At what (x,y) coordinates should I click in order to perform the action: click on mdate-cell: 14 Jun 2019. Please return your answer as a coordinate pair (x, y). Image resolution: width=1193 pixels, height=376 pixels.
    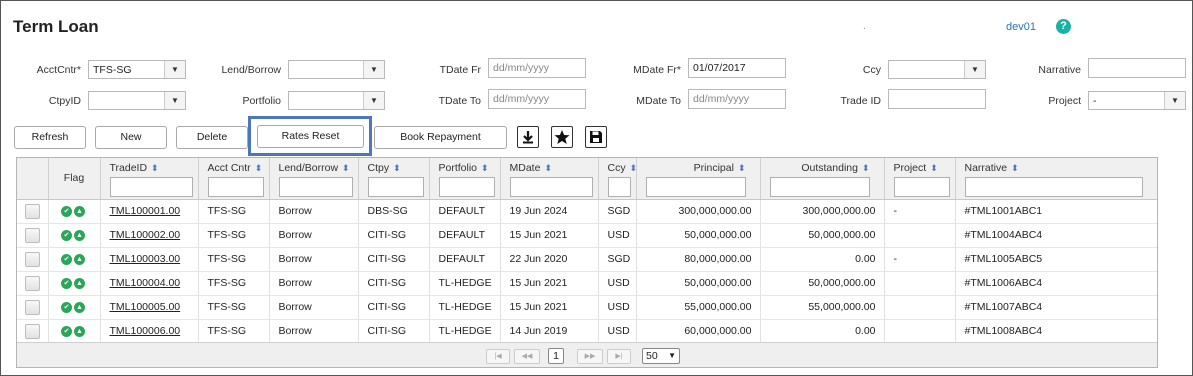
    Looking at the image, I should click on (549, 331).